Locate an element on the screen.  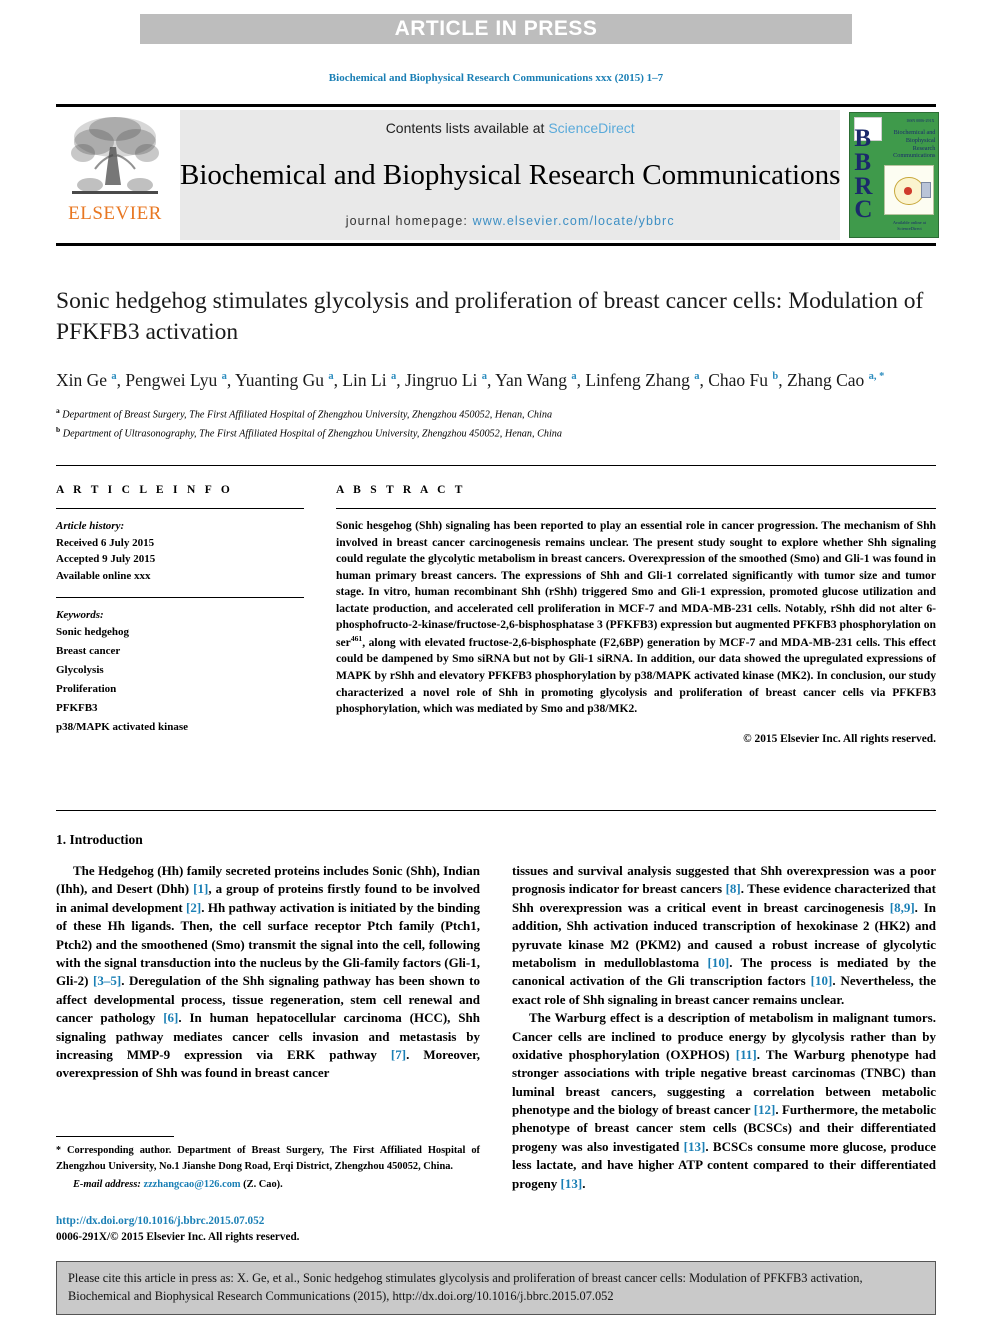
journal-homepage-link: www.elsevier.com/locate/ybbrc is located at coordinates (574, 221).